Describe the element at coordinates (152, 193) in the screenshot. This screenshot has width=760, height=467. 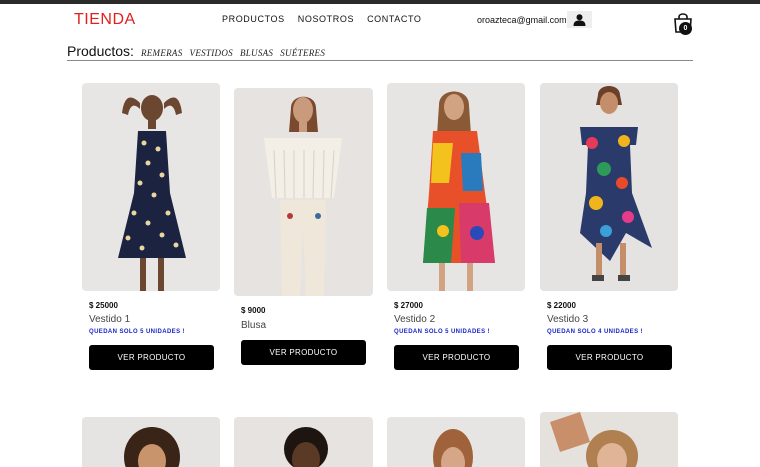
I see `model-vestido-1-image` at that location.